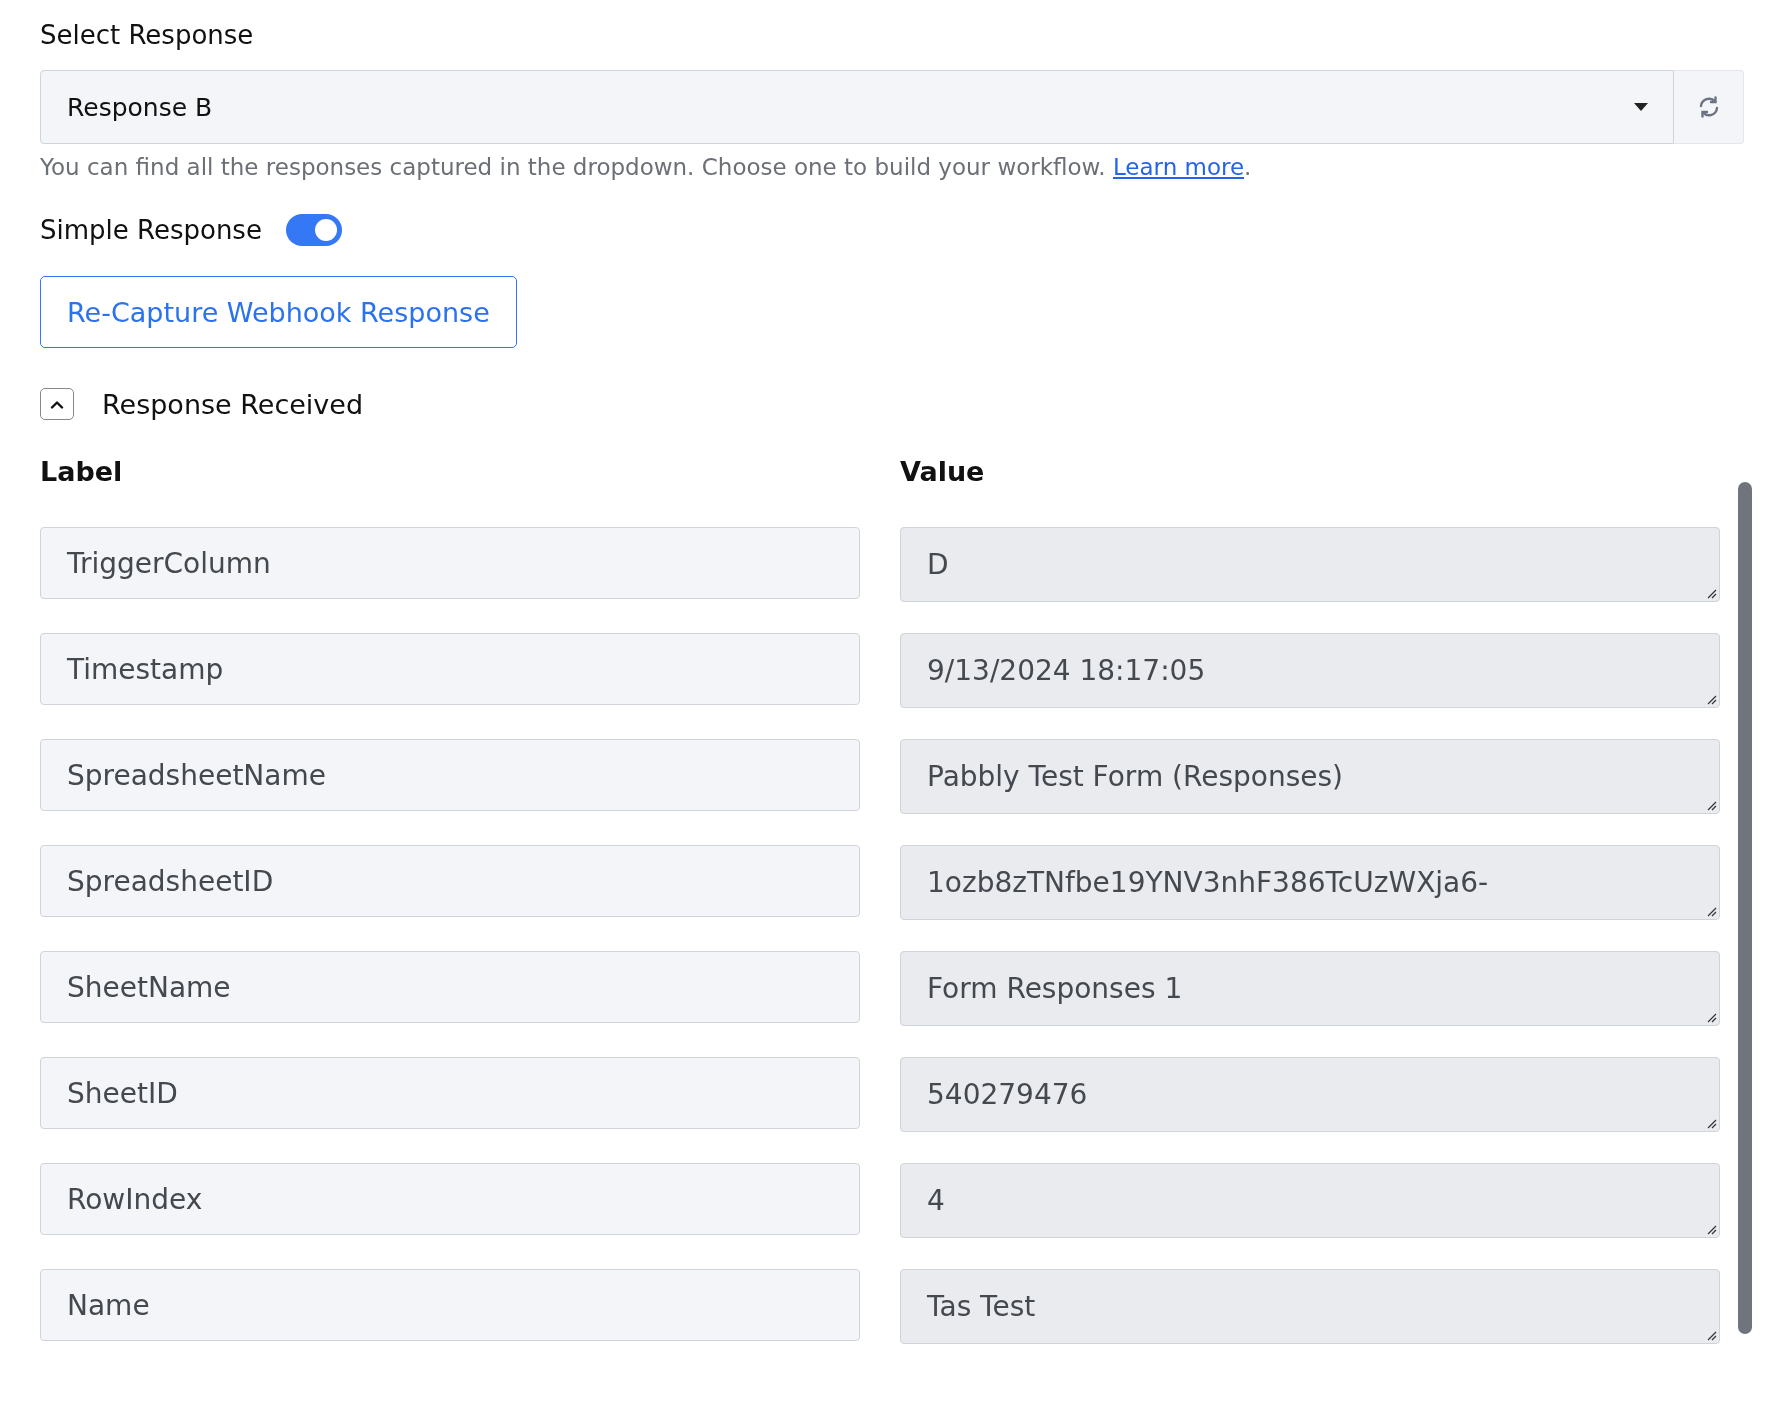  I want to click on column-header: Label, so click(82, 471).